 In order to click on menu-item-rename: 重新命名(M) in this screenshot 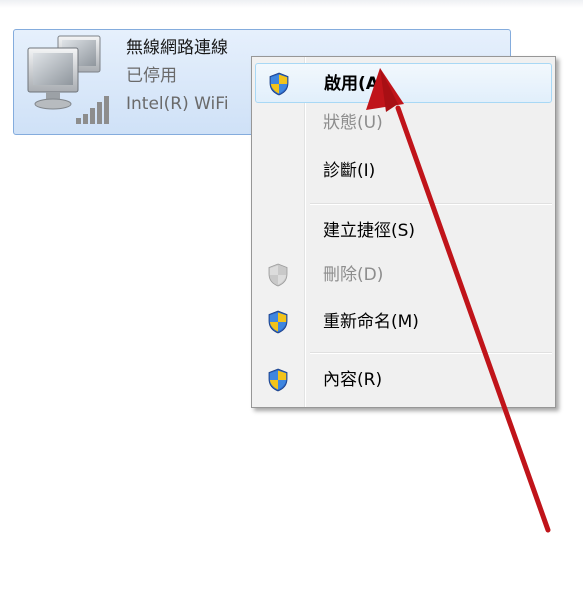, I will do `click(403, 322)`.